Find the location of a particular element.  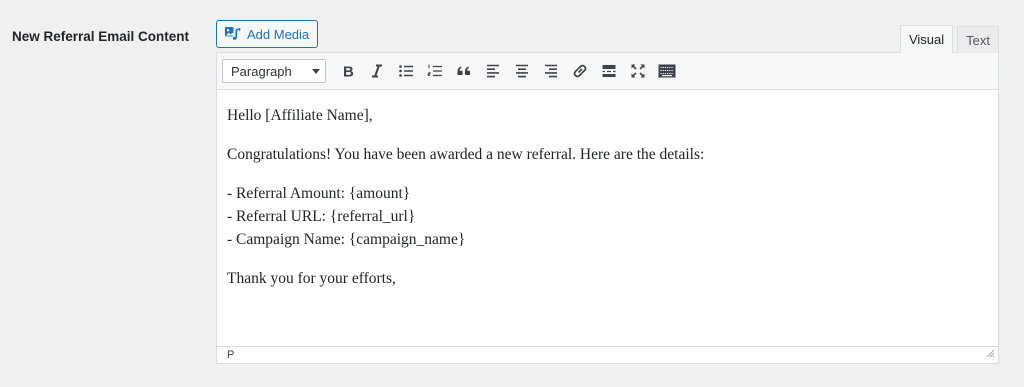

resize-handle-icon is located at coordinates (990, 355).